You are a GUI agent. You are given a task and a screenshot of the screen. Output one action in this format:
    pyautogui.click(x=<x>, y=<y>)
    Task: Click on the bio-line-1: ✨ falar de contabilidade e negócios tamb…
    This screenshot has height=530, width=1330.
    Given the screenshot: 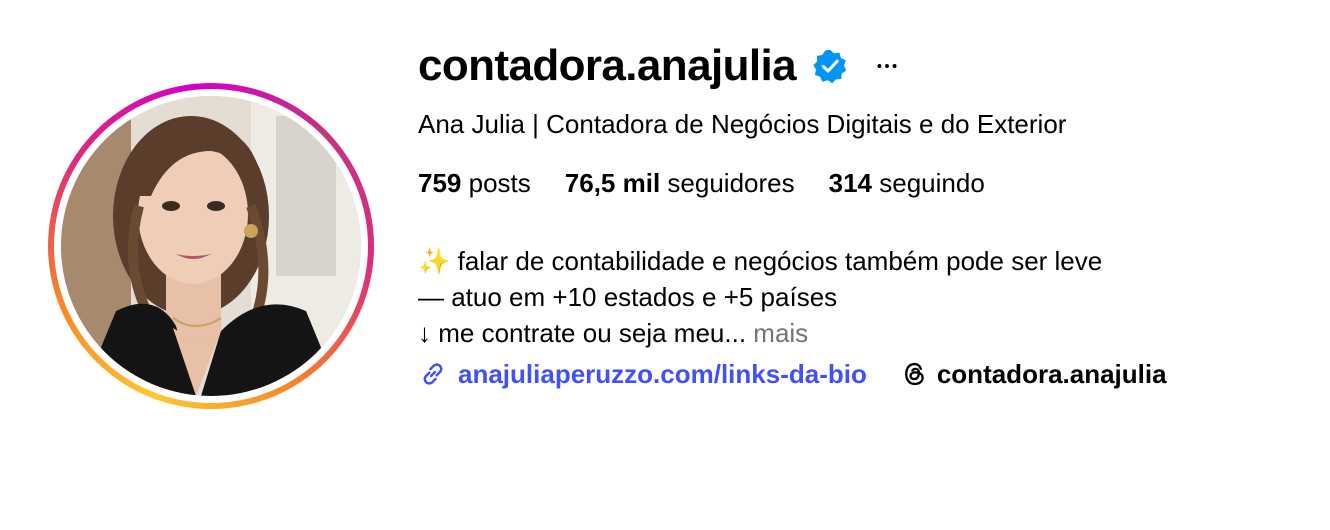 What is the action you would take?
    pyautogui.click(x=760, y=261)
    